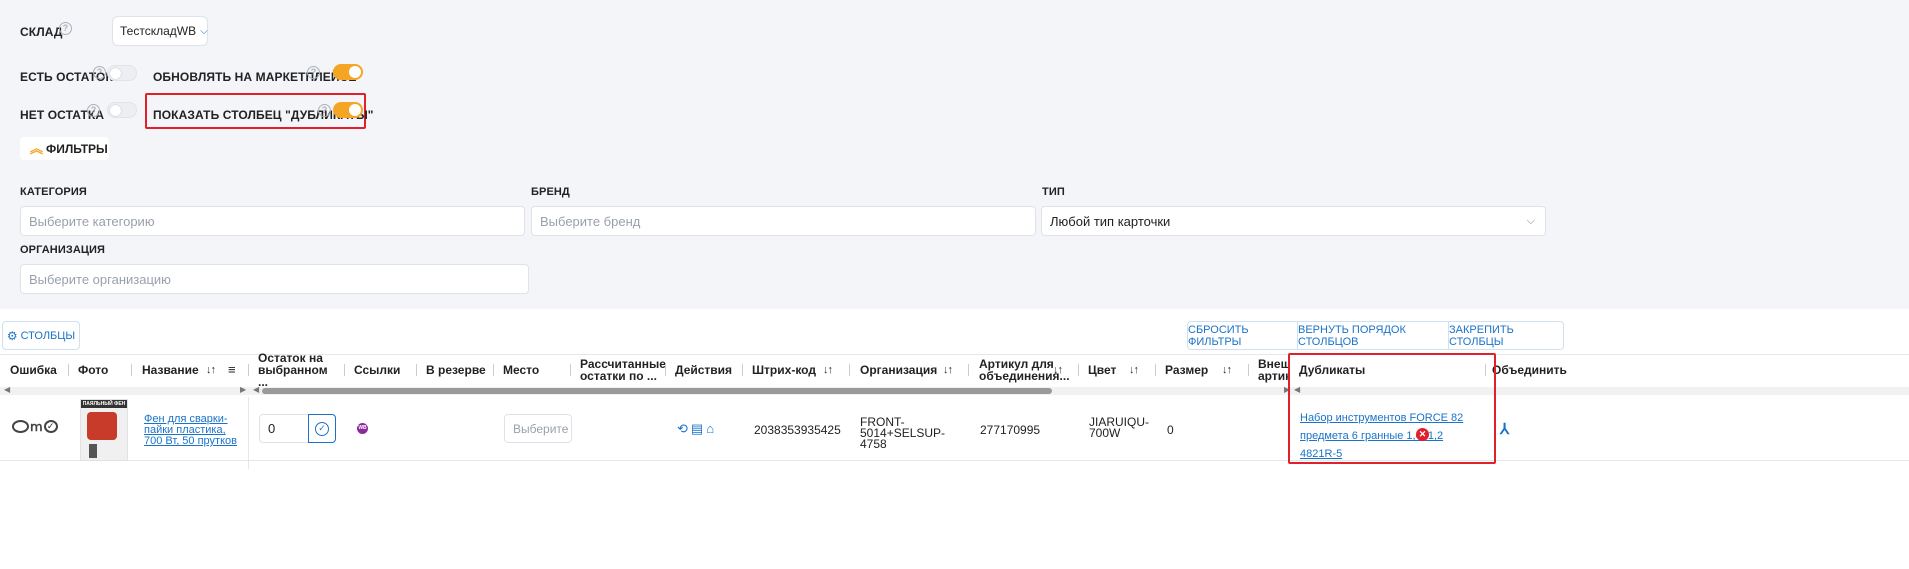  I want to click on product-photo: ПАЯЛЬНЫЙ ФЕН, so click(104, 430).